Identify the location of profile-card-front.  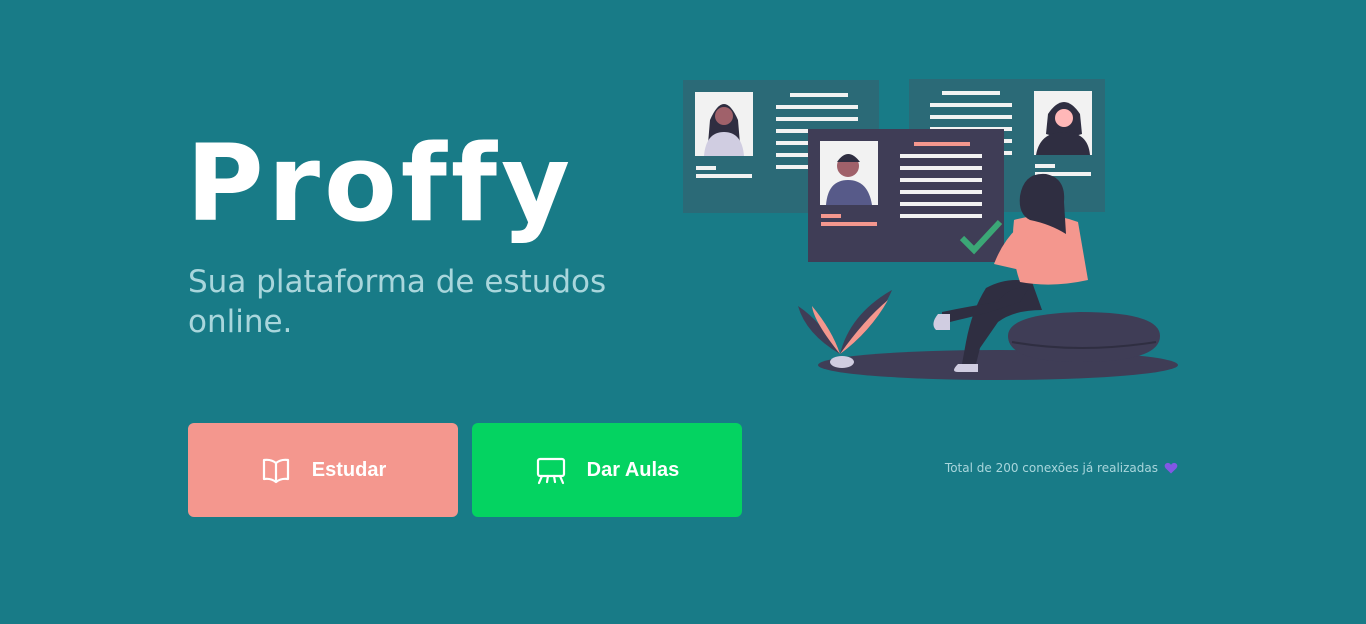
(906, 195).